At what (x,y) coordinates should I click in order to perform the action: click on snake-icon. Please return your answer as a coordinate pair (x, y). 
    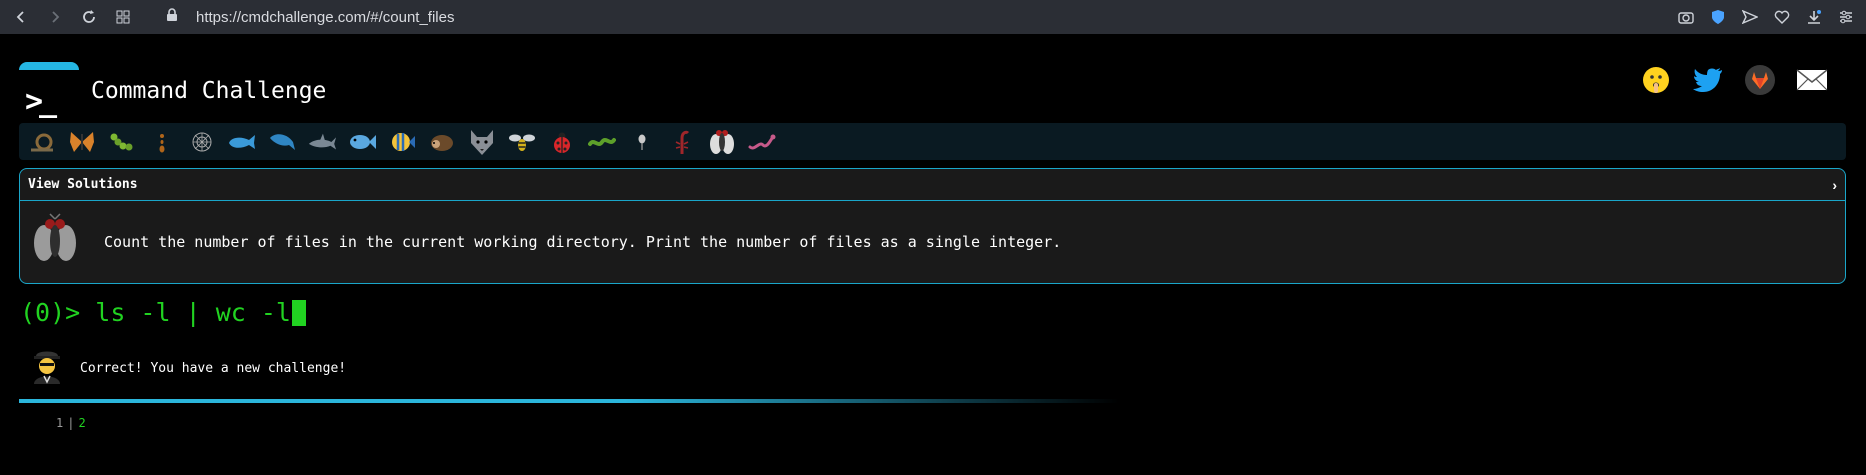
    Looking at the image, I should click on (762, 142).